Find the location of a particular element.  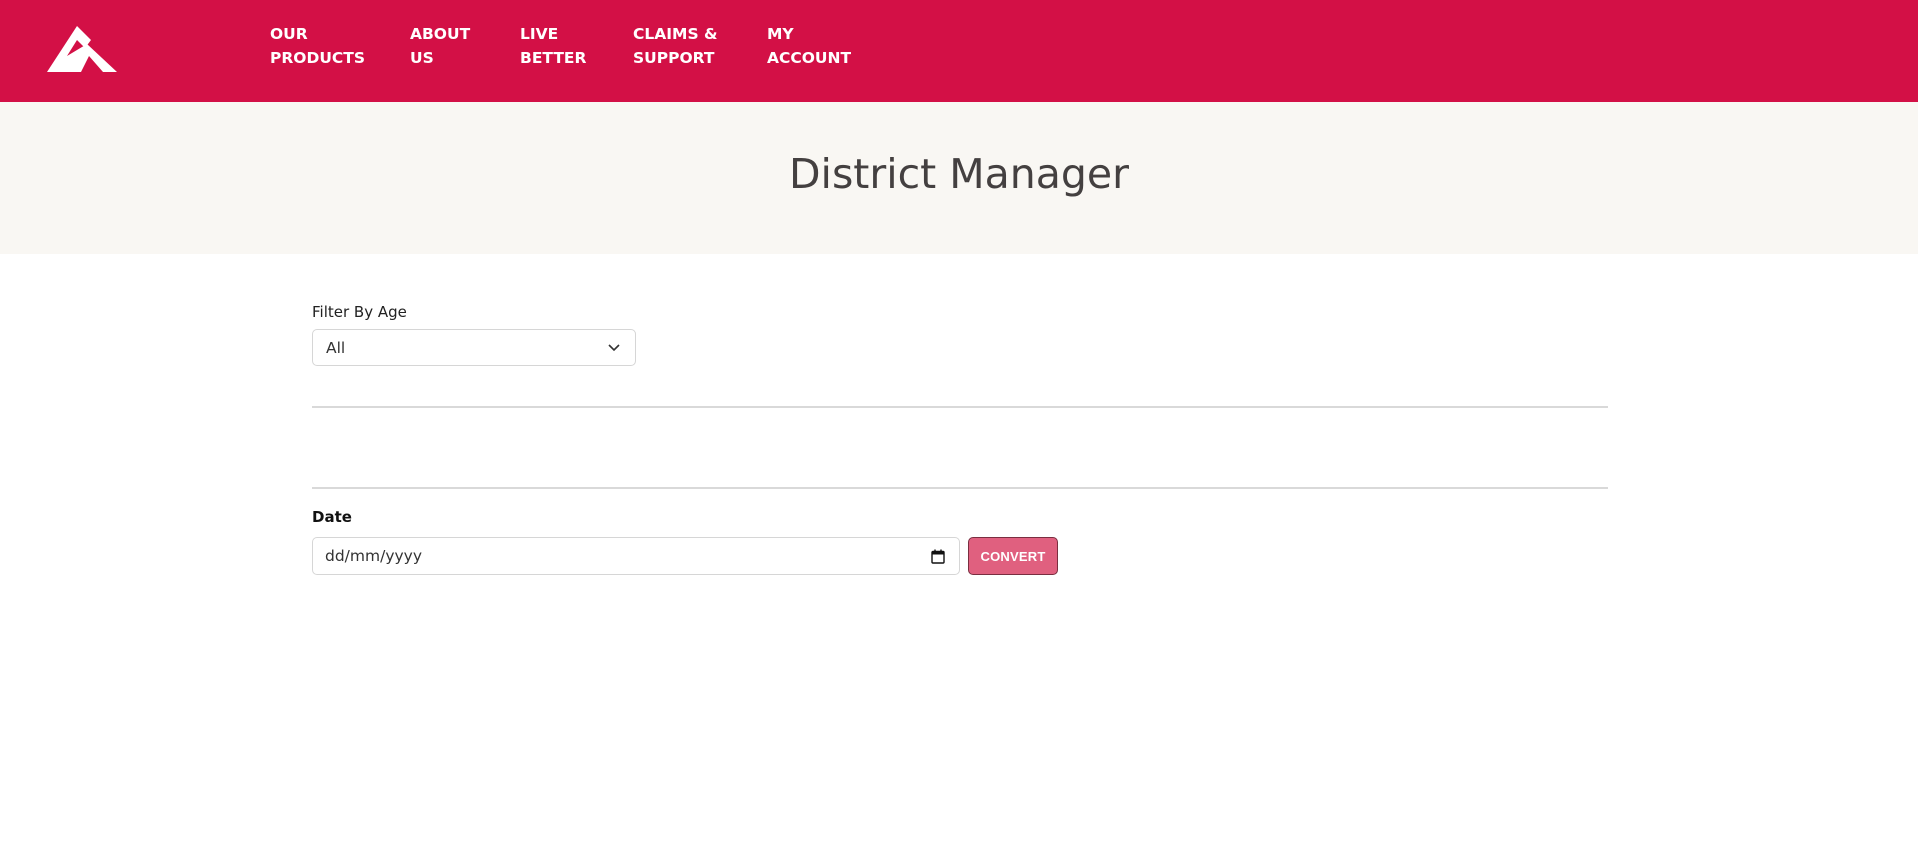

page-title: District Manager is located at coordinates (958, 174).